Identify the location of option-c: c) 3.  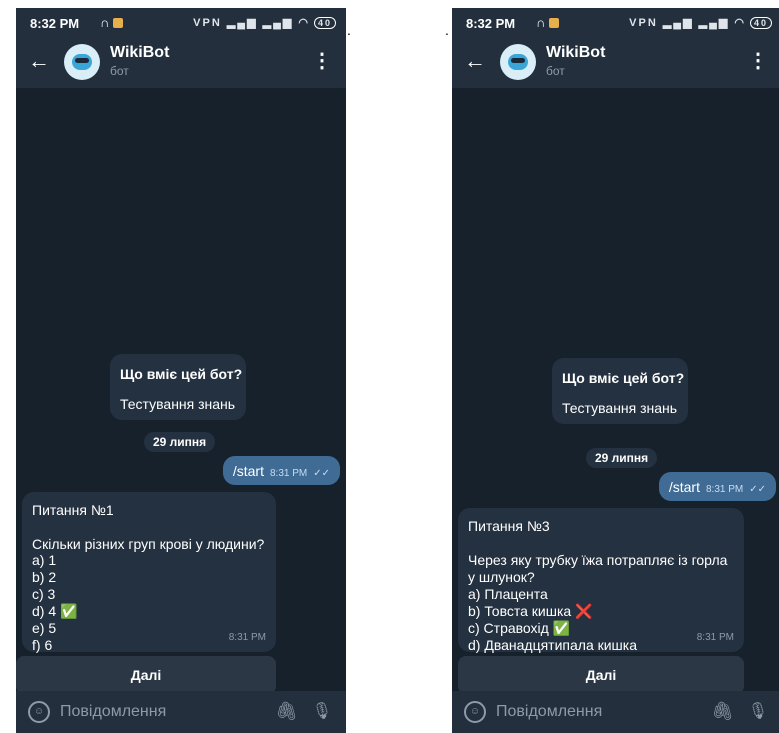
(44, 594).